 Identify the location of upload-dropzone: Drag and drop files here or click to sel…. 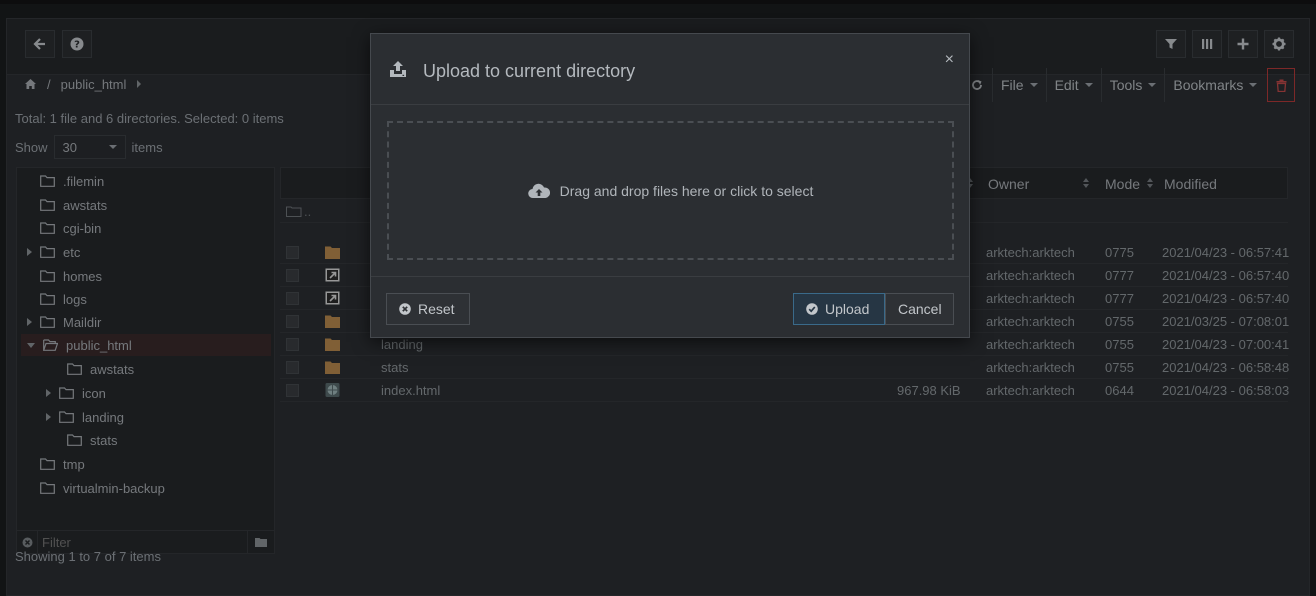
(670, 190).